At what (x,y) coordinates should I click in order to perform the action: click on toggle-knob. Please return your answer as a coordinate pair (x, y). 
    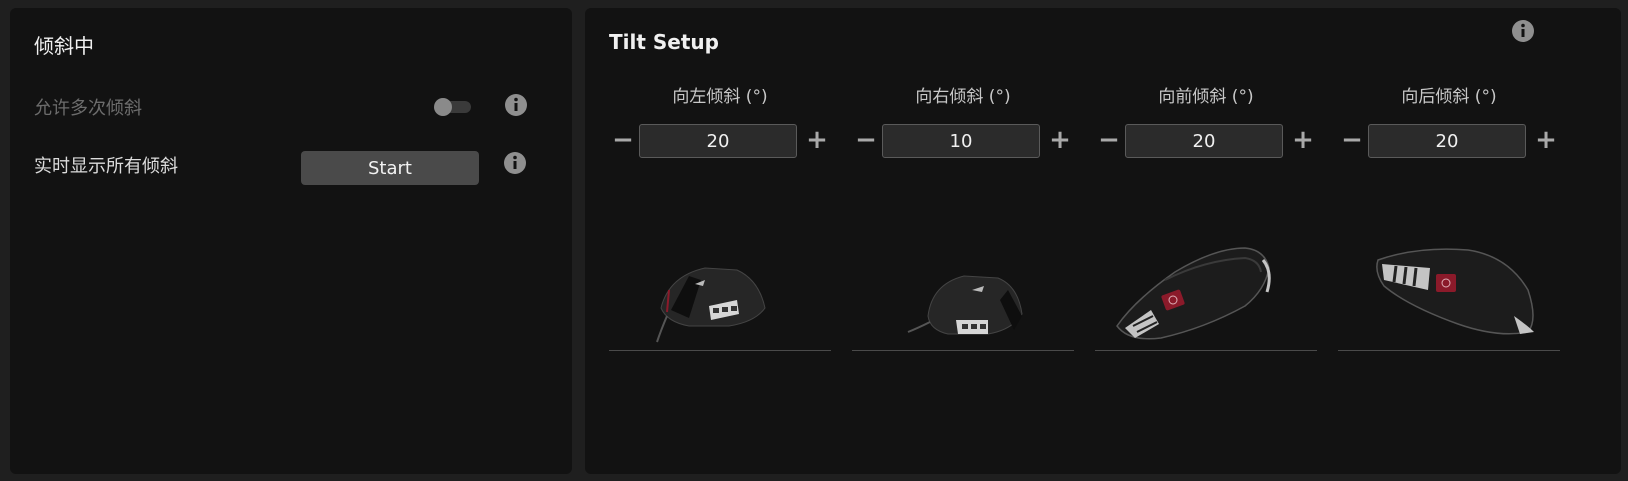
    Looking at the image, I should click on (443, 107).